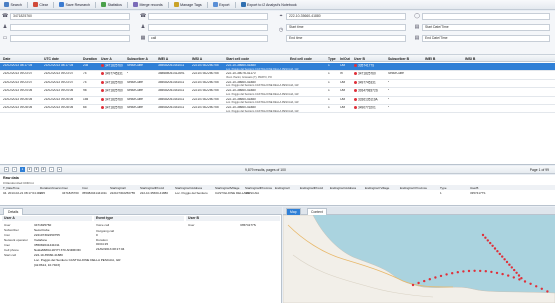 Image resolution: width=555 pixels, height=303 pixels. What do you see at coordinates (51, 59) in the screenshot?
I see `column-header: UTC date` at bounding box center [51, 59].